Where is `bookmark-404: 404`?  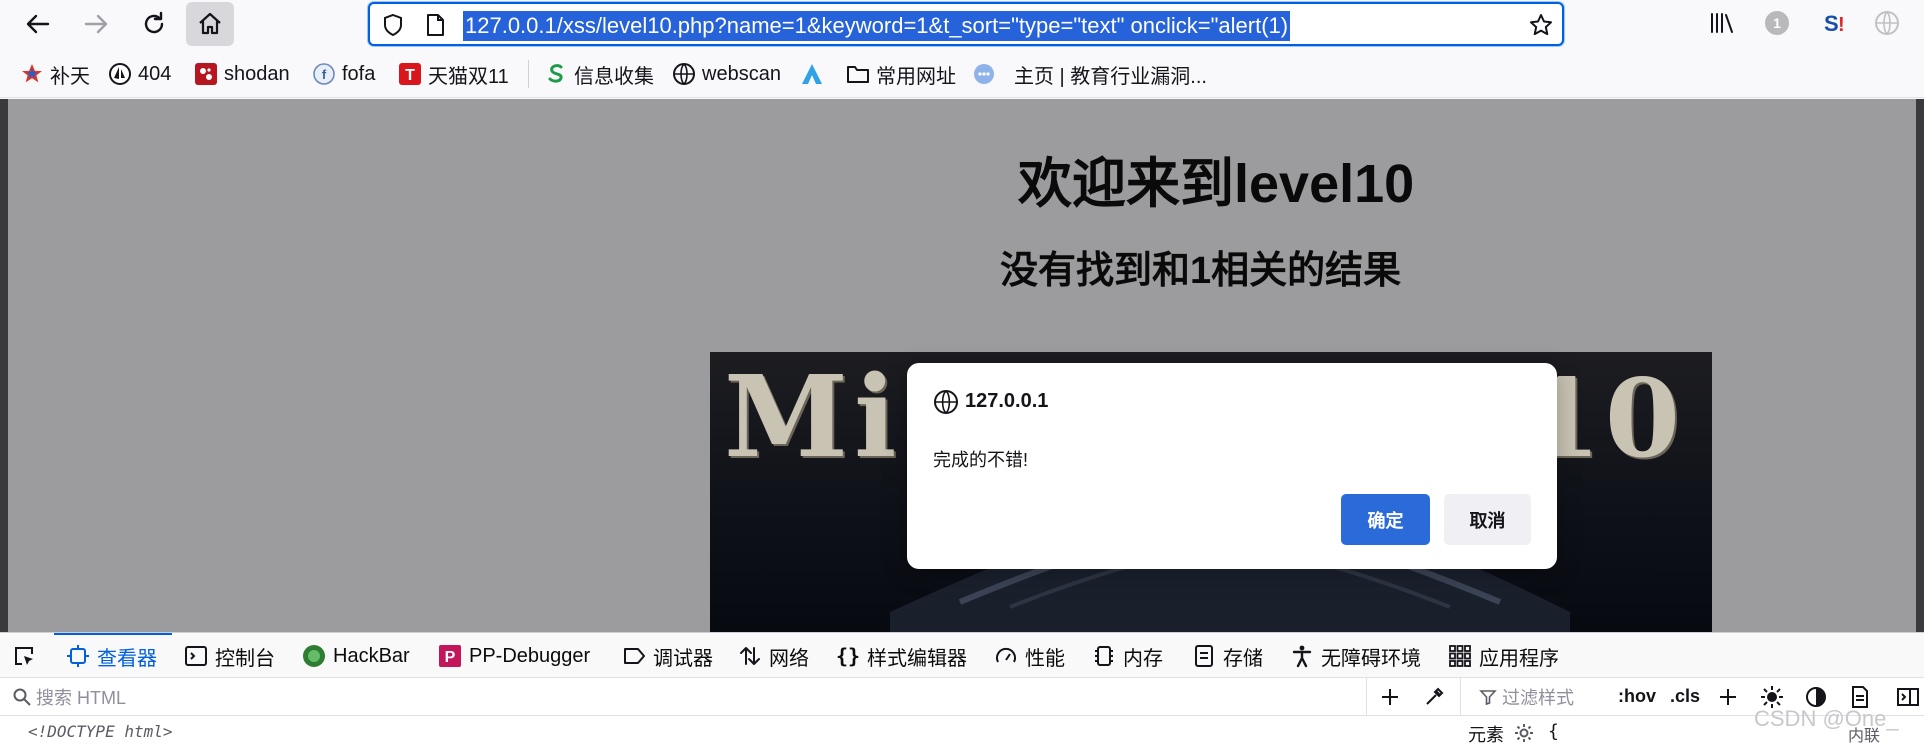
bookmark-404: 404 is located at coordinates (139, 74).